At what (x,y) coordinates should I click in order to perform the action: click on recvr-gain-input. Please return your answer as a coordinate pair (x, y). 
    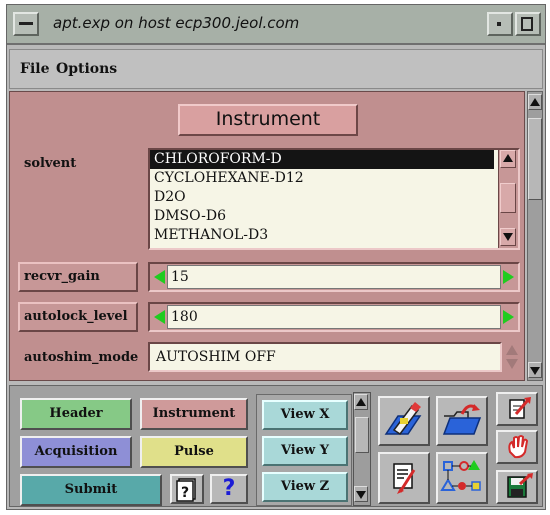
    Looking at the image, I should click on (334, 277).